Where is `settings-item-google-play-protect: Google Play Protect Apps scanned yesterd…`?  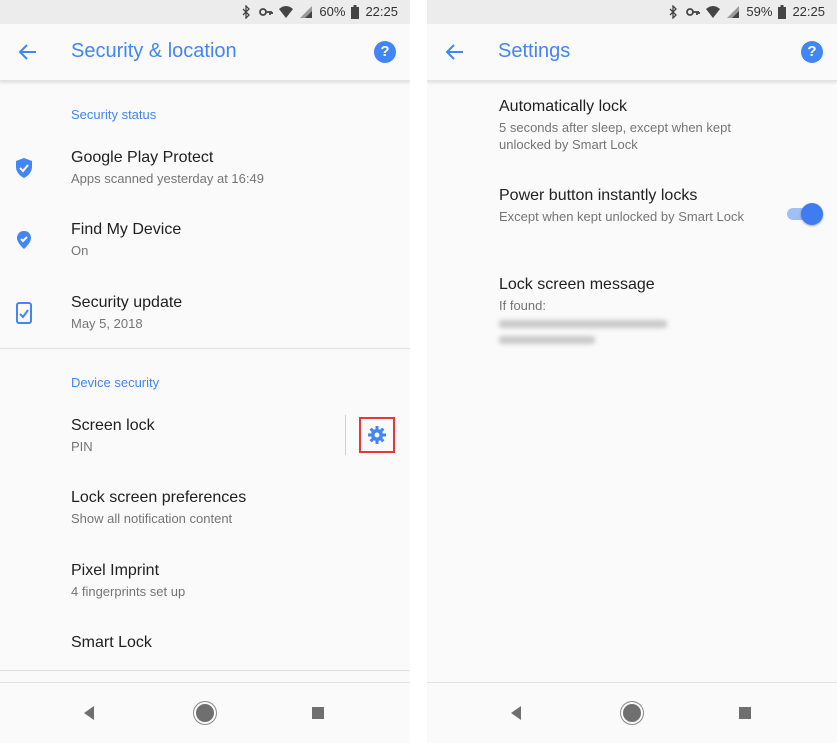 settings-item-google-play-protect: Google Play Protect Apps scanned yesterd… is located at coordinates (205, 171).